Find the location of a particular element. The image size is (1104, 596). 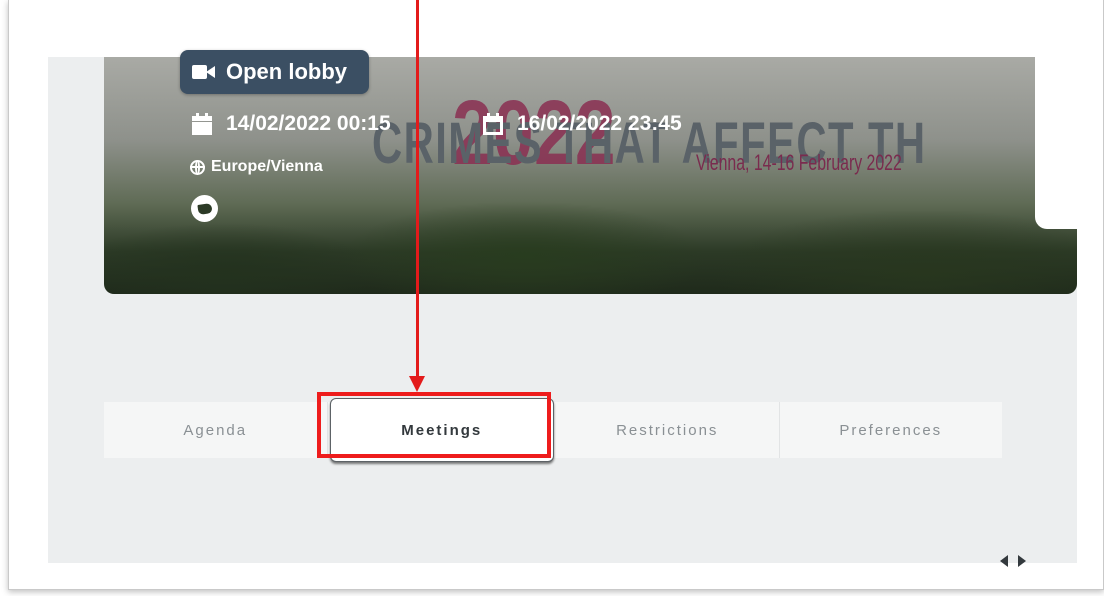

annotation-highlight-box is located at coordinates (434, 425).